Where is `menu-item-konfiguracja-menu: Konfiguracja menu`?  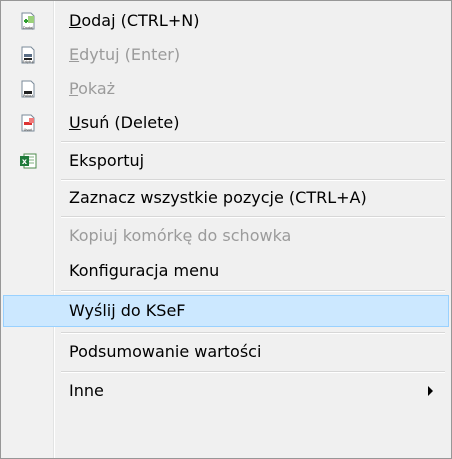
menu-item-konfiguracja-menu: Konfiguracja menu is located at coordinates (226, 271).